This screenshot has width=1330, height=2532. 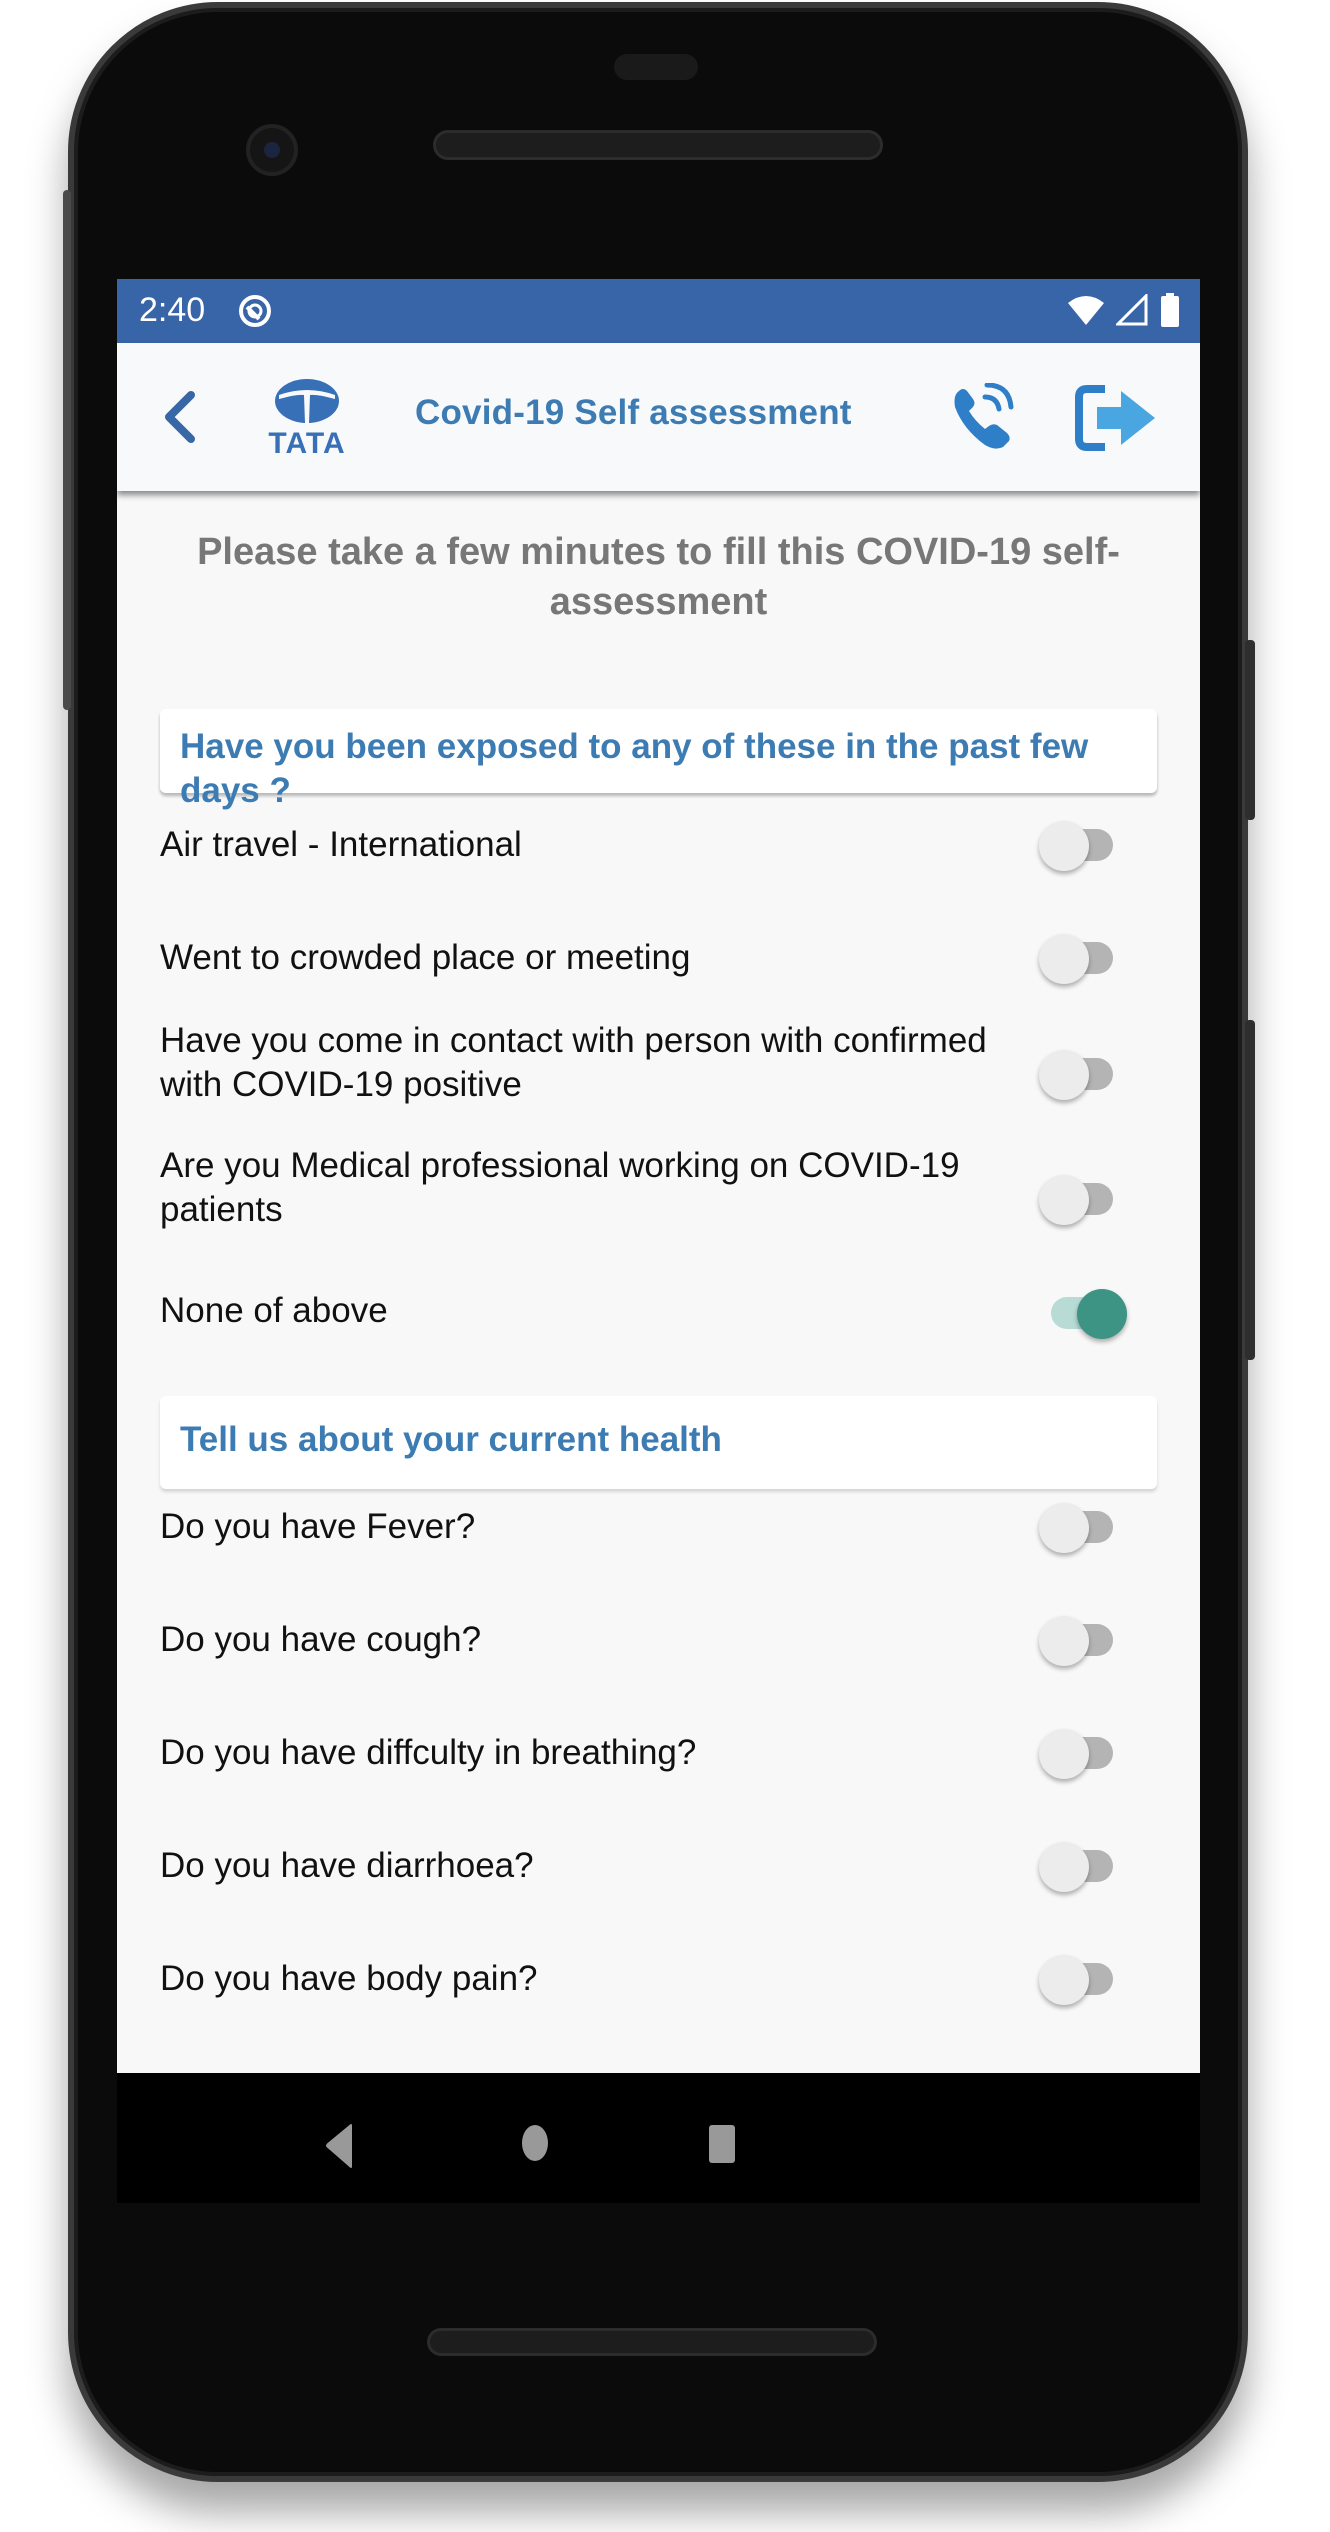 I want to click on tata-logo: TATA, so click(x=307, y=419).